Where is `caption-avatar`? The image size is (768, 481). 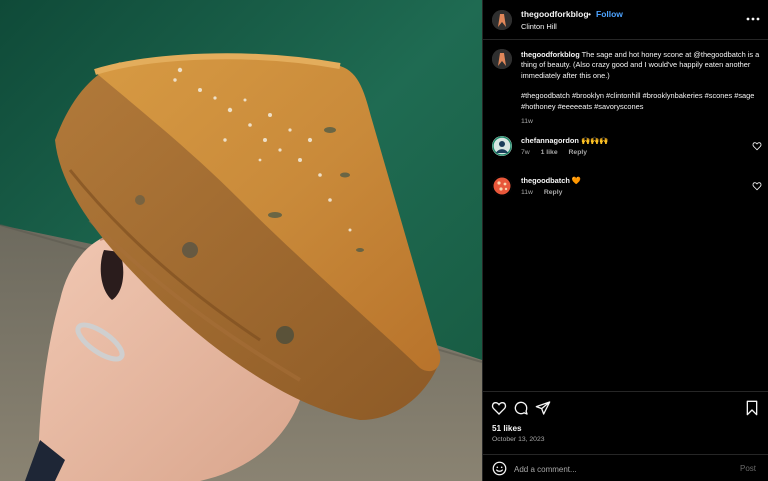 caption-avatar is located at coordinates (502, 59).